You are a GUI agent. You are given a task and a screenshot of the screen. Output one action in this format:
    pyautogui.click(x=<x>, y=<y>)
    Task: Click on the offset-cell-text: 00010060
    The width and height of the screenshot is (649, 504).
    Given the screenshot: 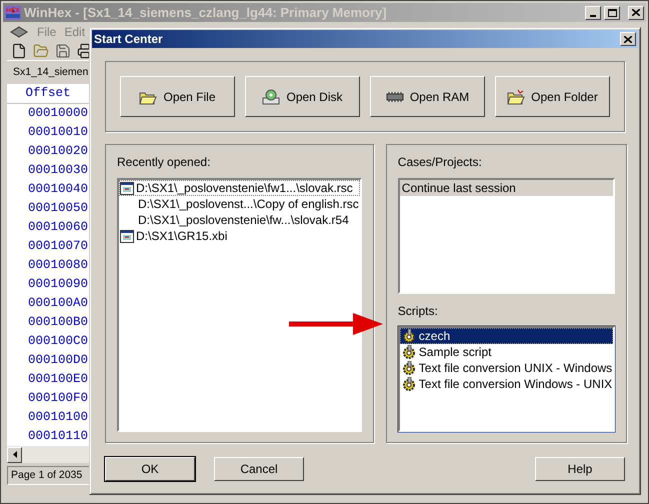 What is the action you would take?
    pyautogui.click(x=57, y=227)
    